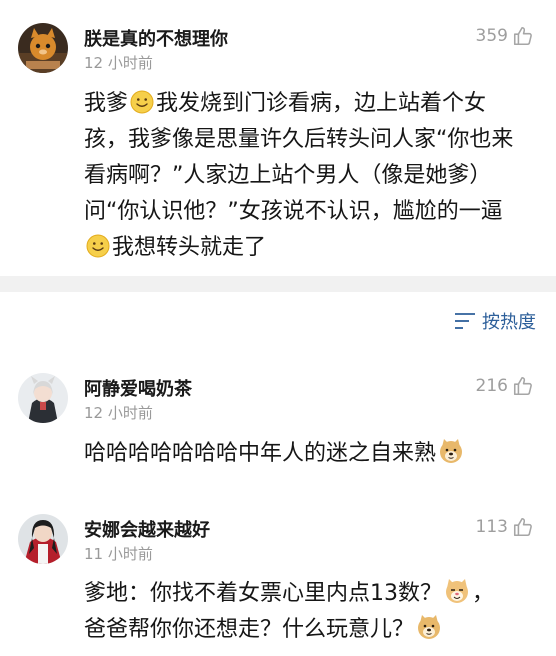 The height and width of the screenshot is (656, 556). Describe the element at coordinates (147, 529) in the screenshot. I see `username: 安娜会越来越好` at that location.